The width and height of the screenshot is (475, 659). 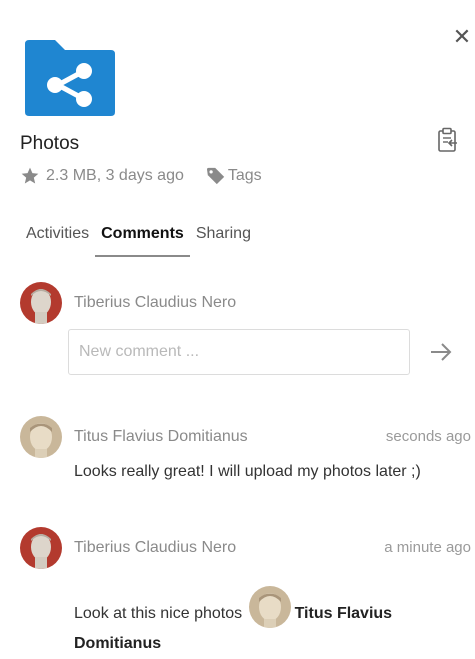 I want to click on close-icon: ✕, so click(x=462, y=37).